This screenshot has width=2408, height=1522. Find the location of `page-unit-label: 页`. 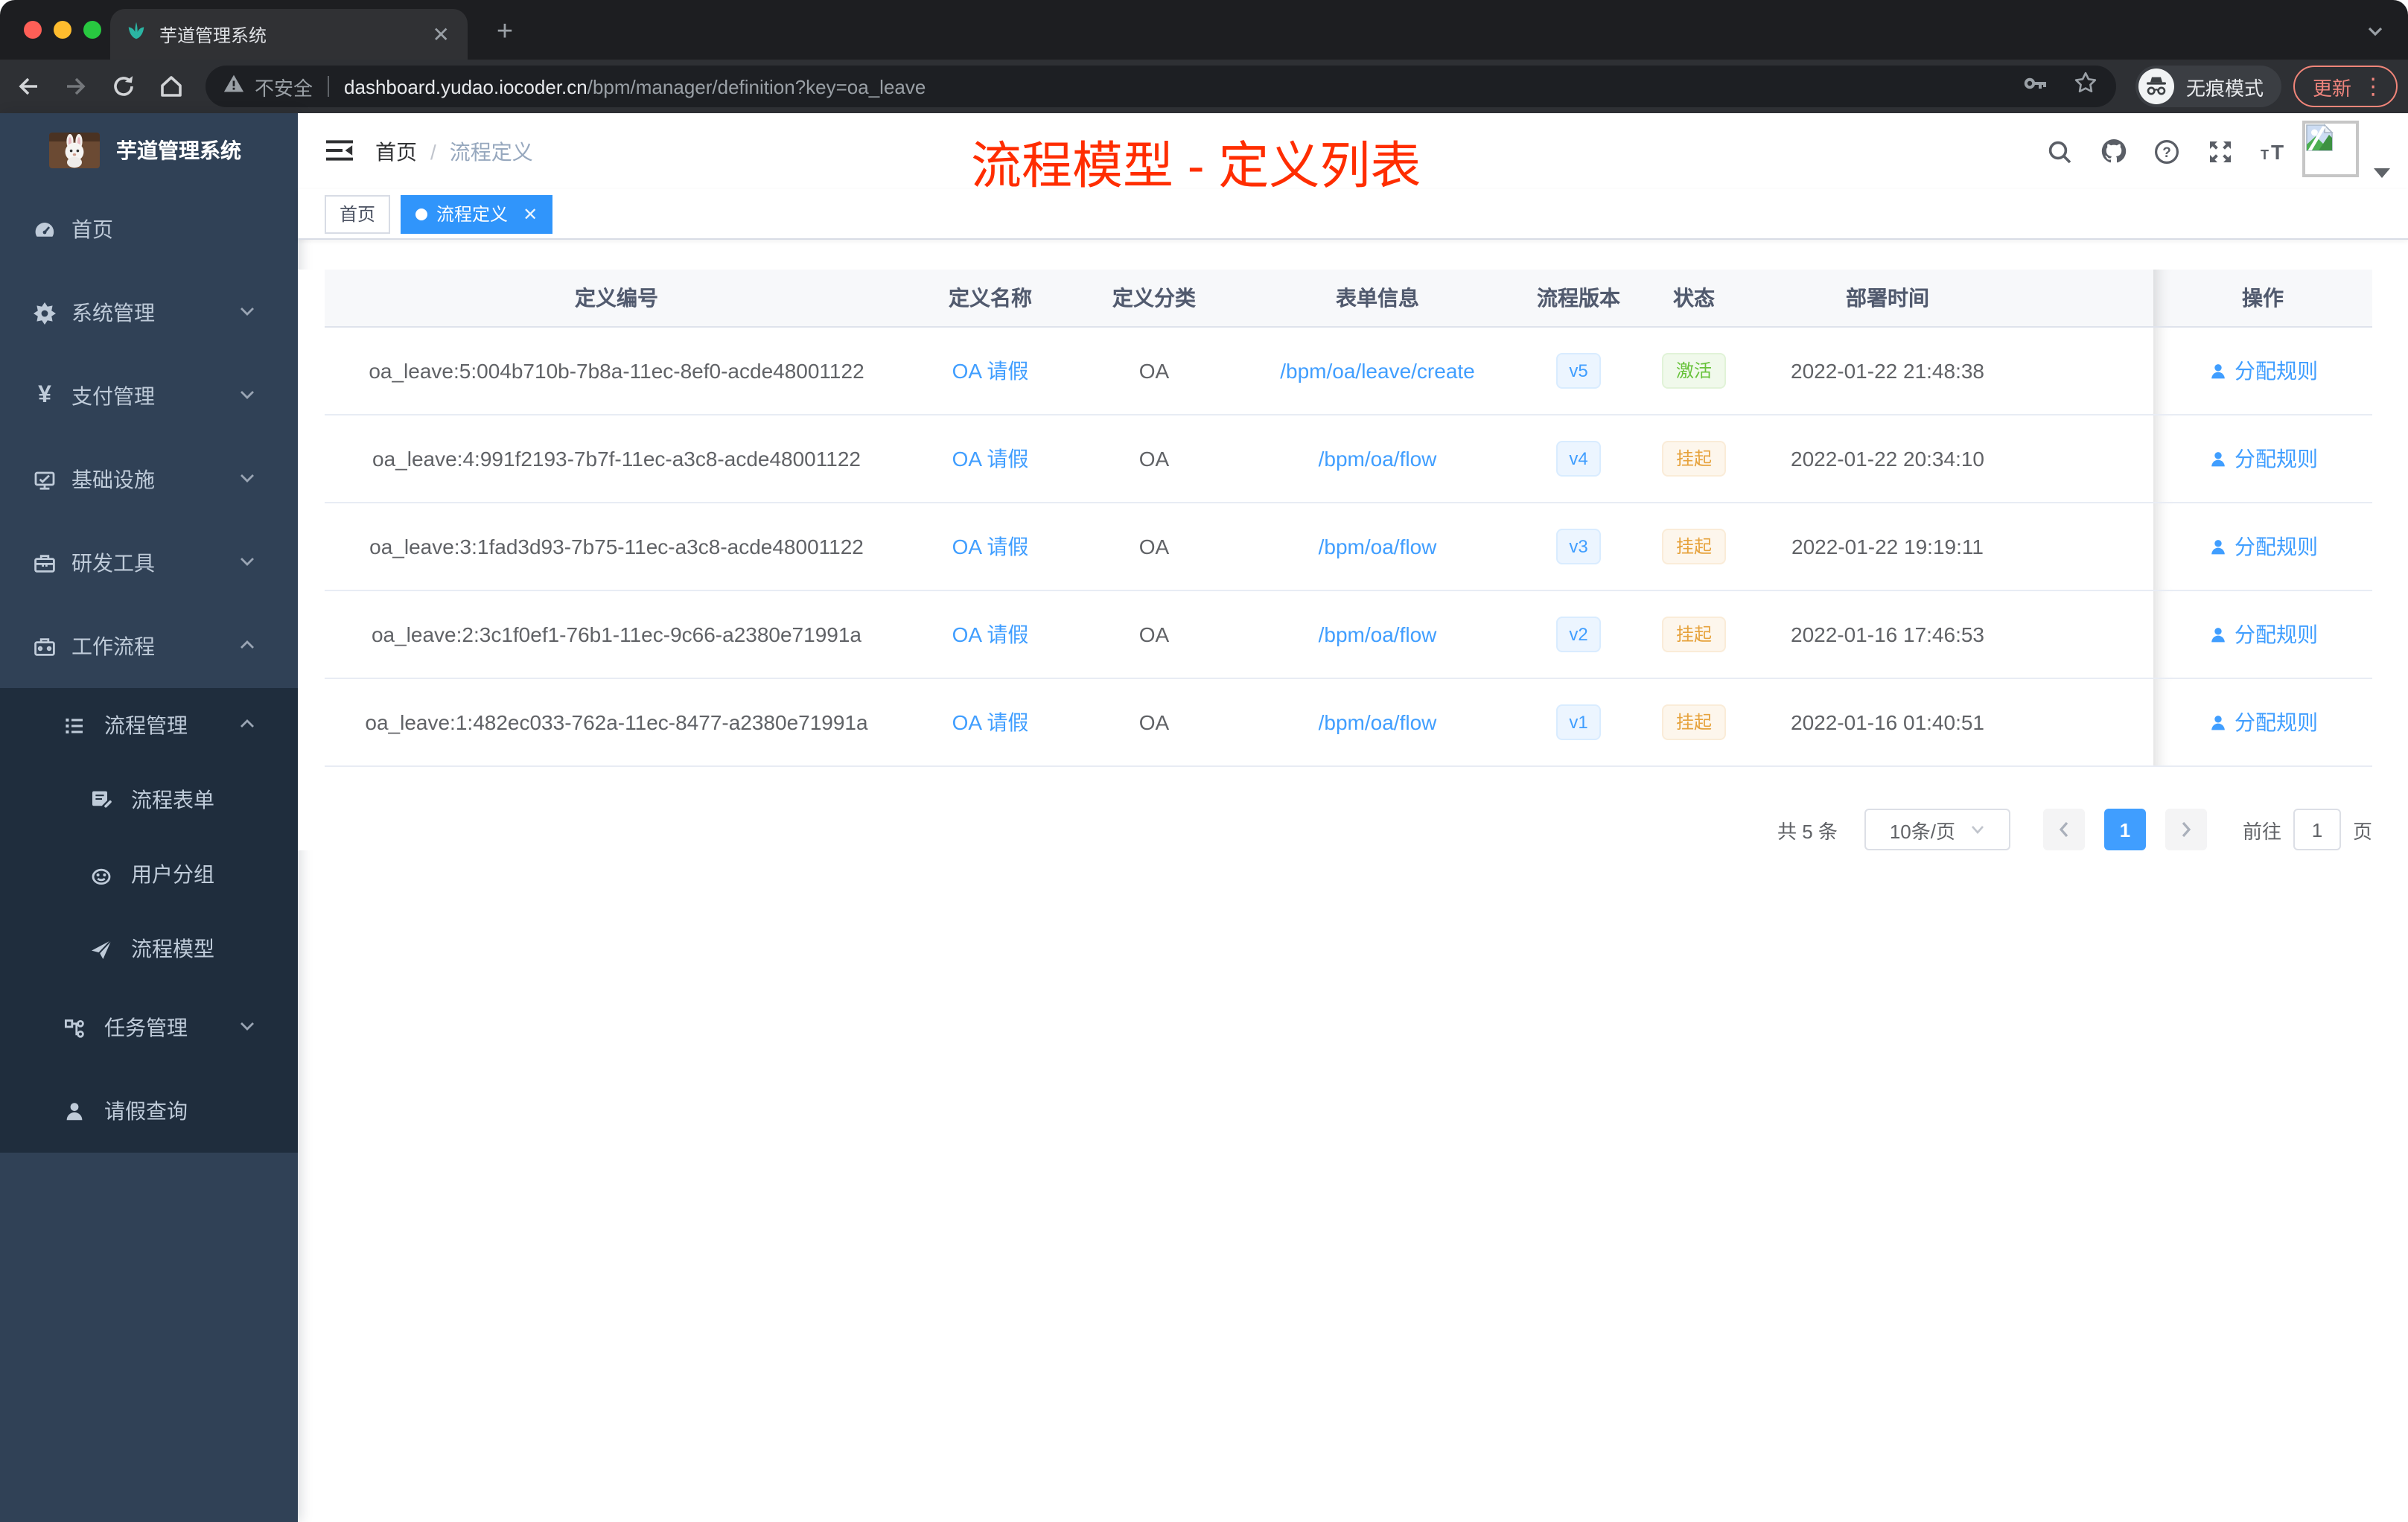

page-unit-label: 页 is located at coordinates (2362, 831).